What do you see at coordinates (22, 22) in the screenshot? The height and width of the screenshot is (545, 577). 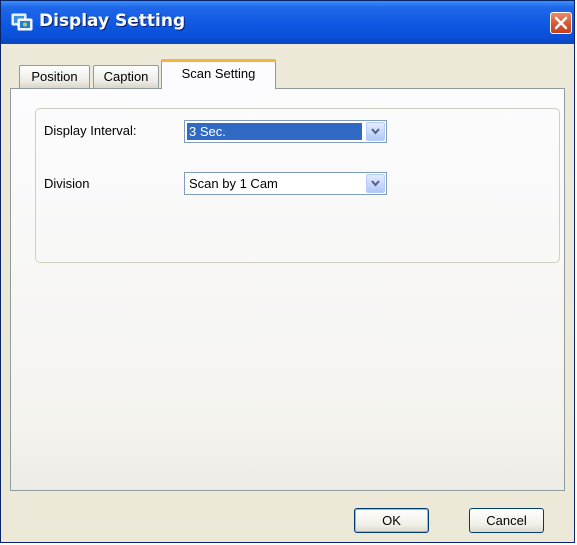 I see `app-icon` at bounding box center [22, 22].